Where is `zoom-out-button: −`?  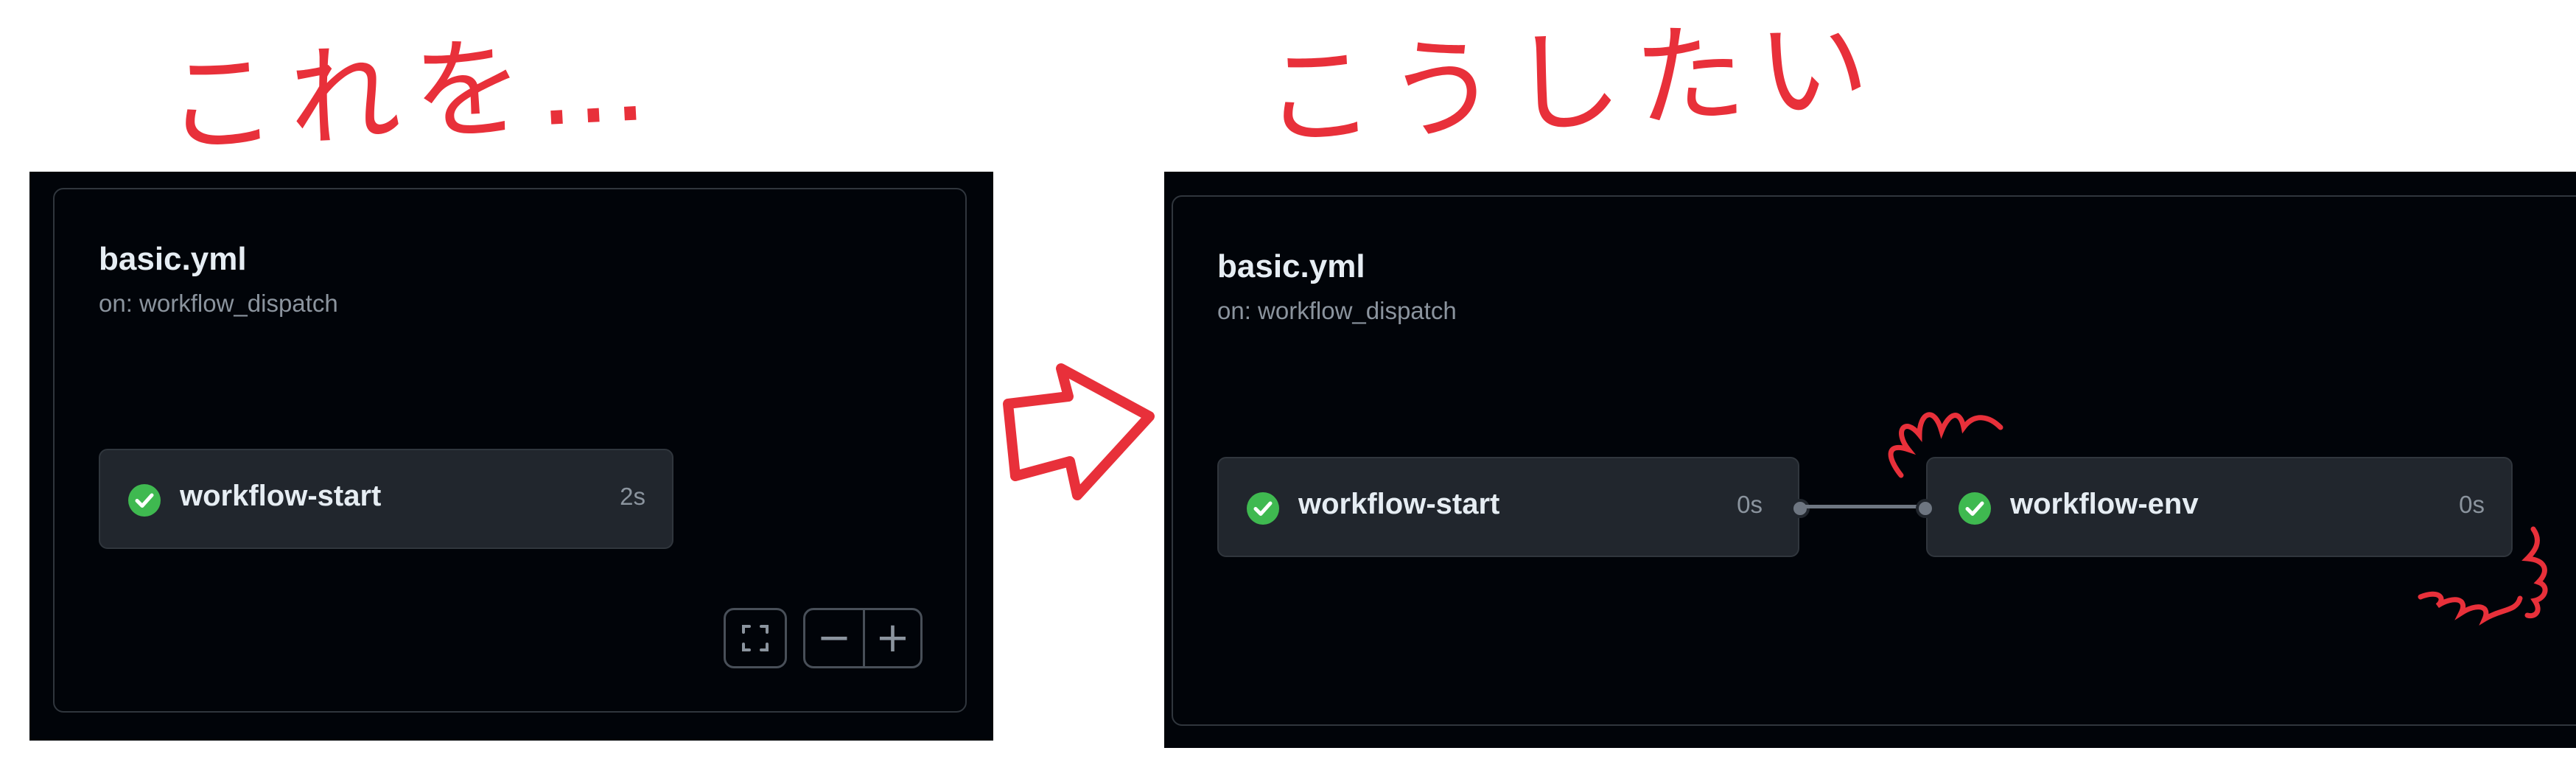
zoom-out-button: − is located at coordinates (834, 638).